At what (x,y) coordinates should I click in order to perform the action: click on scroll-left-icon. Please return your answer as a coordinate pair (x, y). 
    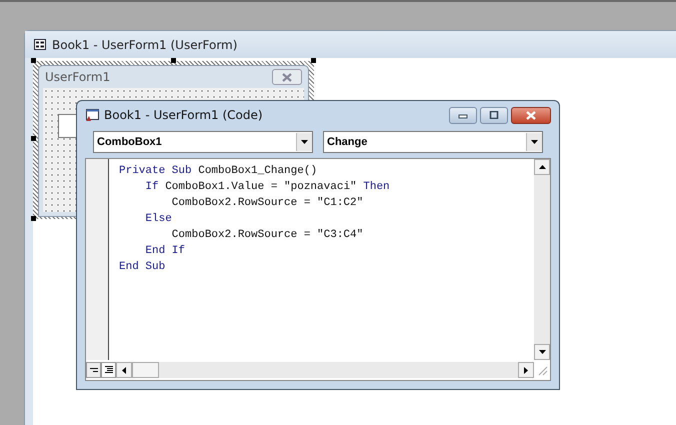
    Looking at the image, I should click on (124, 370).